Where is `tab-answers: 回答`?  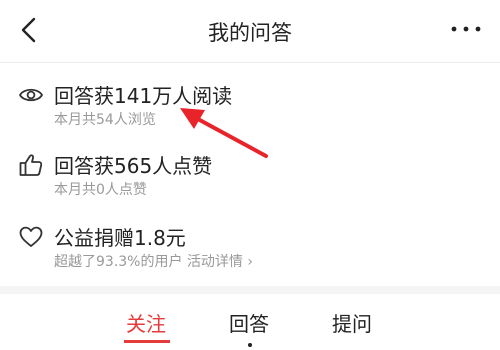 tab-answers: 回答 is located at coordinates (249, 322).